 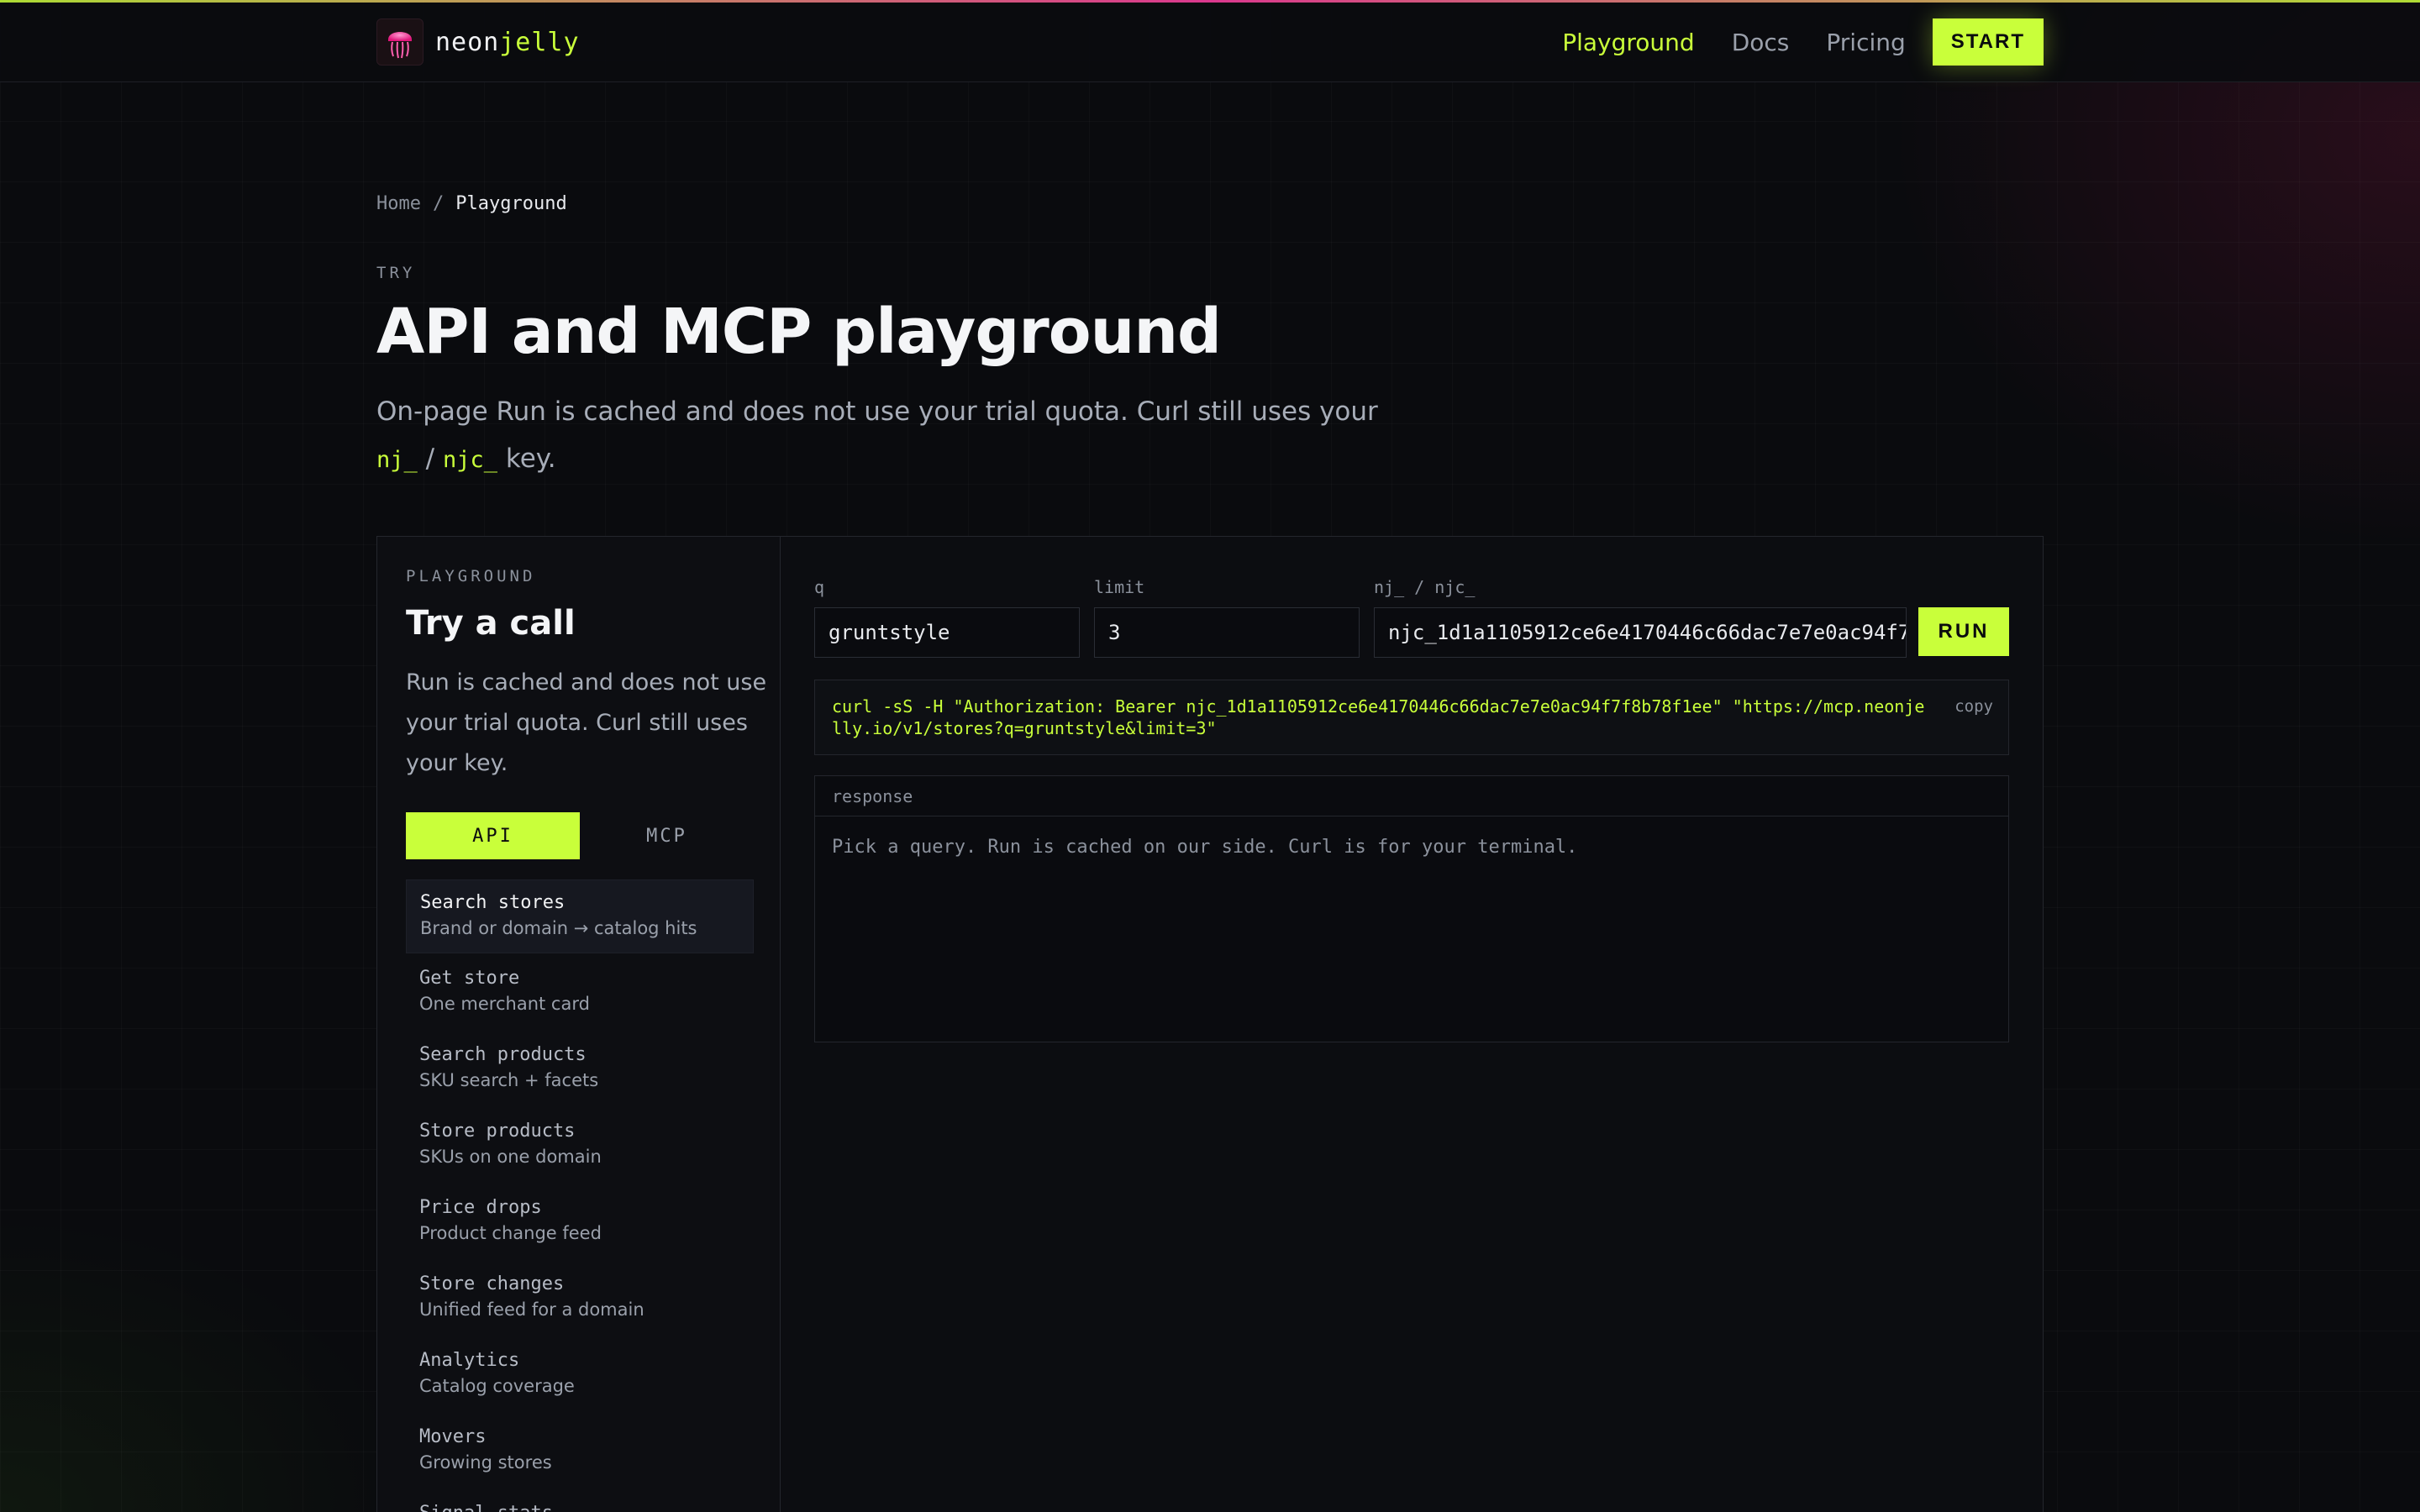 What do you see at coordinates (530, 459) in the screenshot?
I see `lede-end: key.` at bounding box center [530, 459].